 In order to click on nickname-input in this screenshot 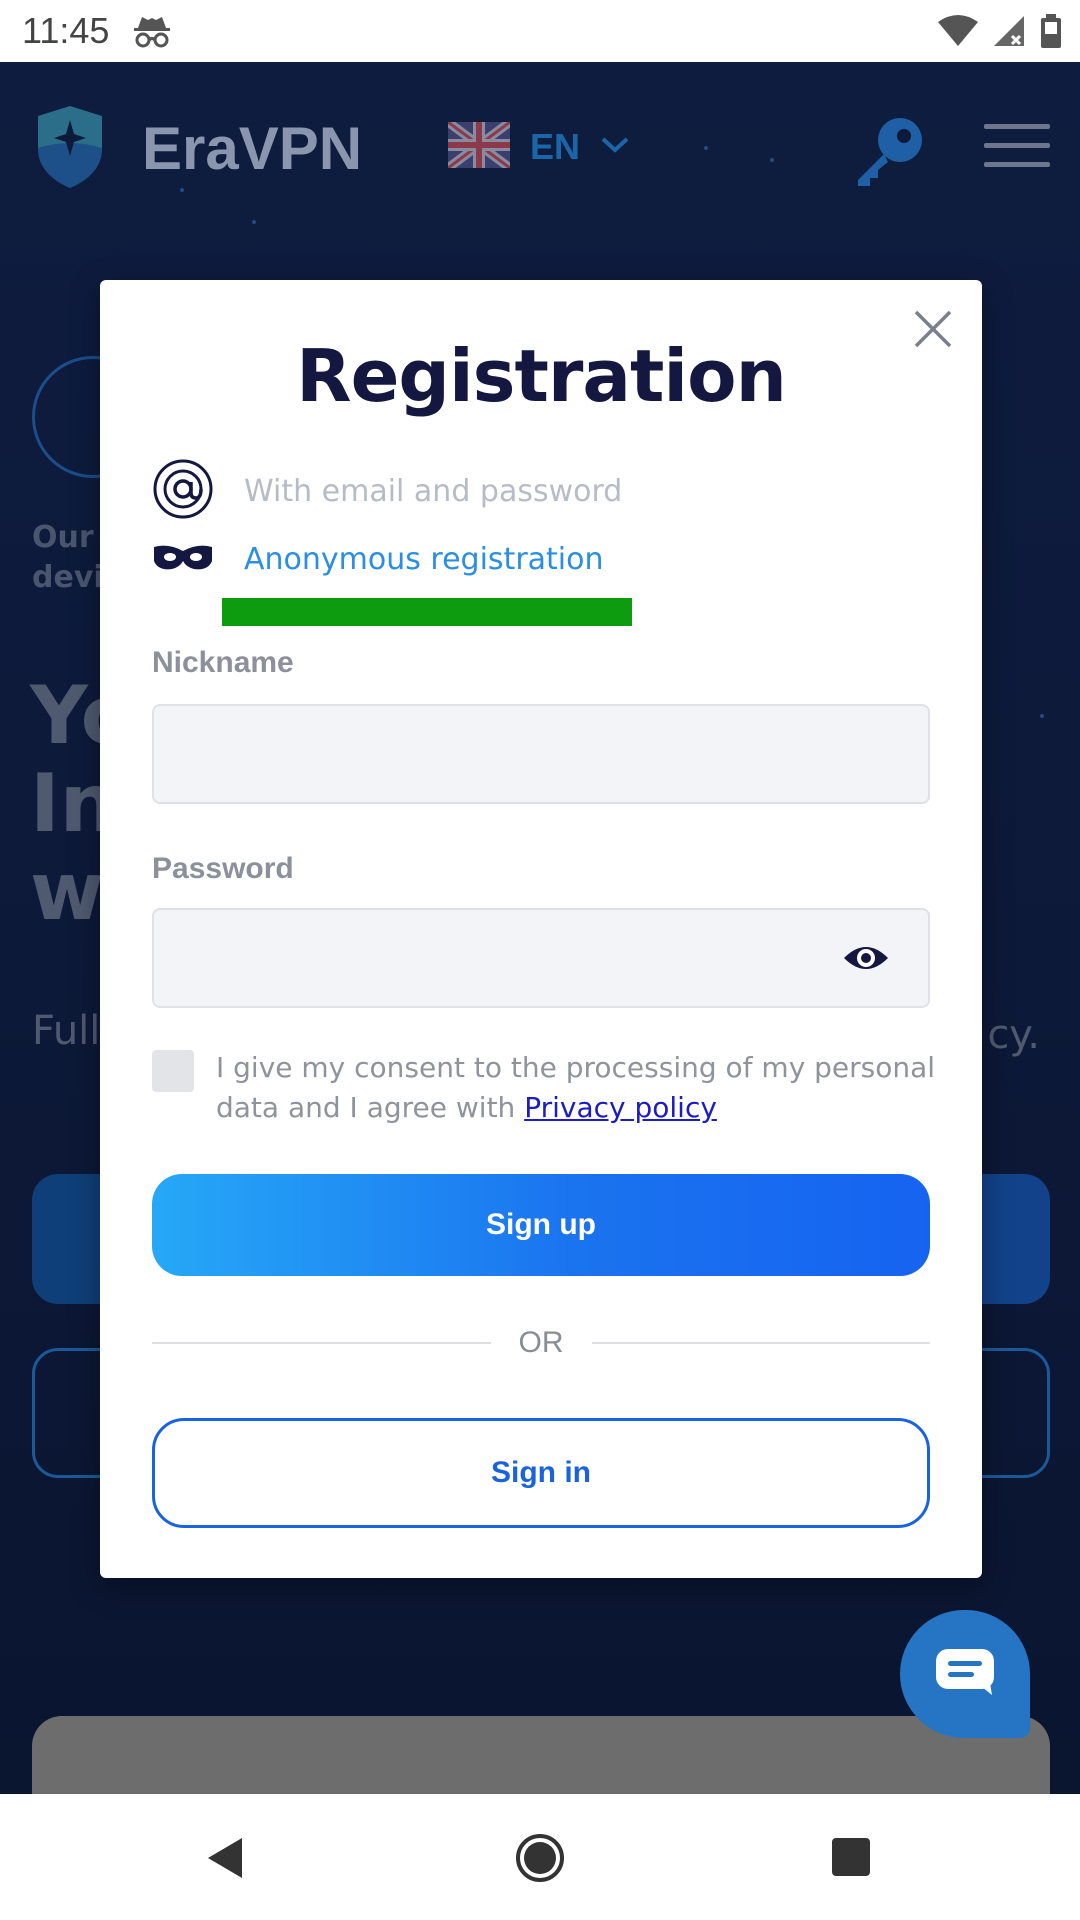, I will do `click(541, 754)`.